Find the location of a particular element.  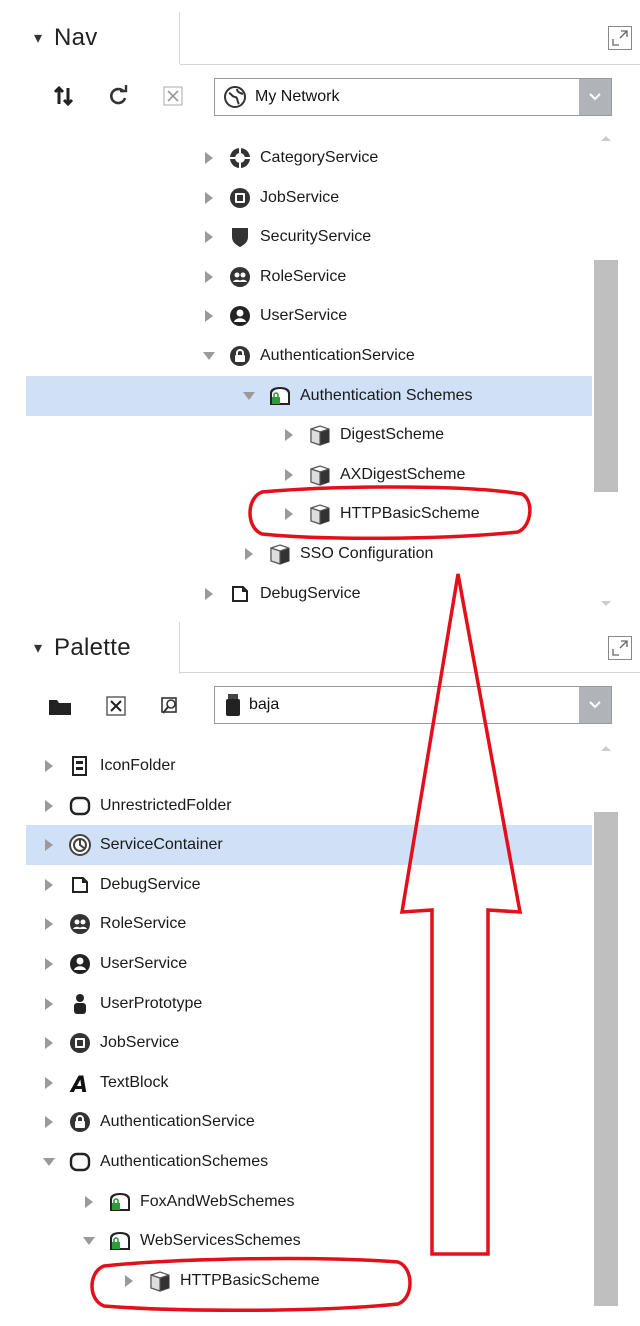

cube-icon is located at coordinates (280, 554).